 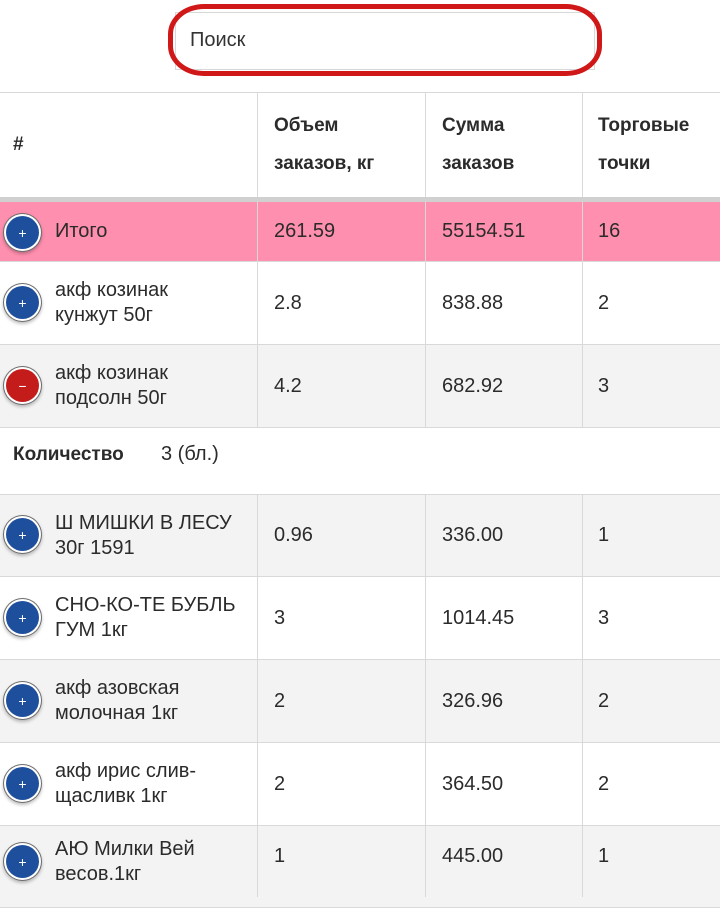 I want to click on header-num: #, so click(x=128, y=145).